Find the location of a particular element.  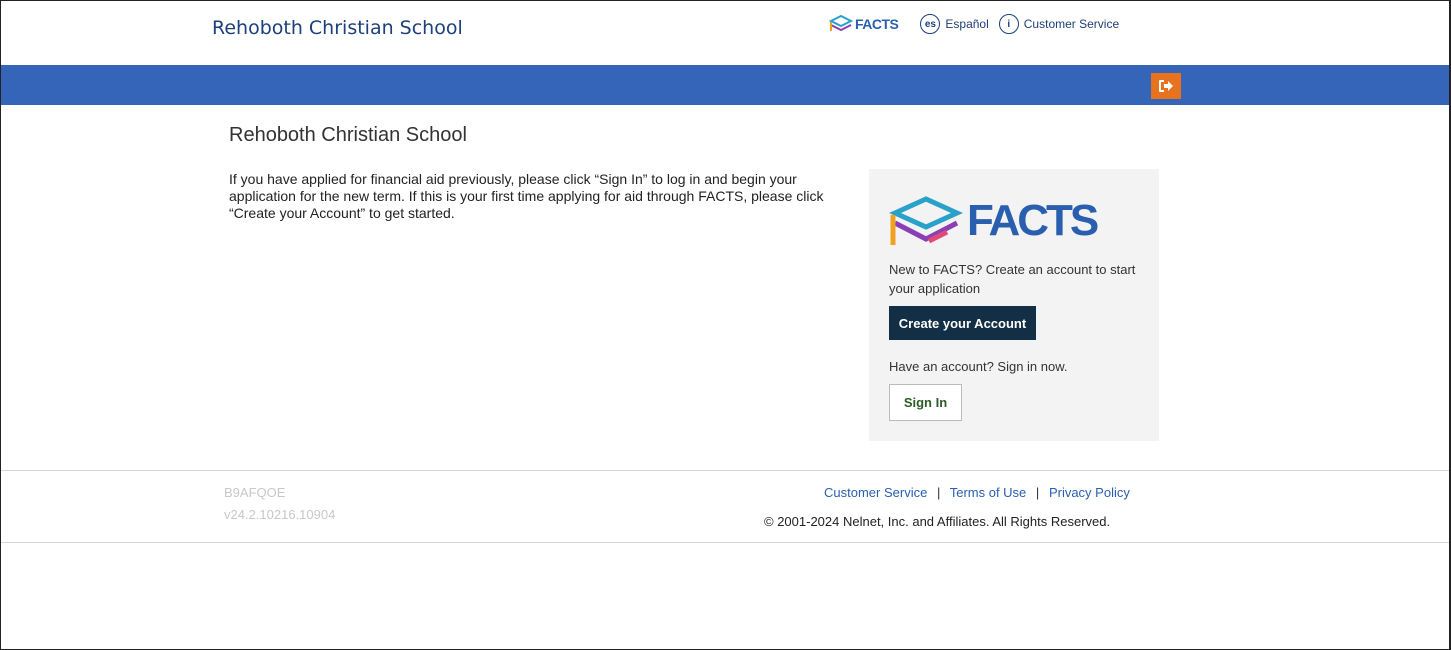

sign-out-icon is located at coordinates (1166, 86).